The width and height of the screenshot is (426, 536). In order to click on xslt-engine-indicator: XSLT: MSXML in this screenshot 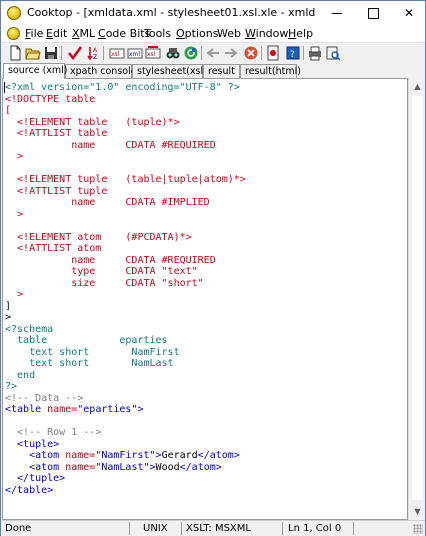, I will do `click(218, 528)`.